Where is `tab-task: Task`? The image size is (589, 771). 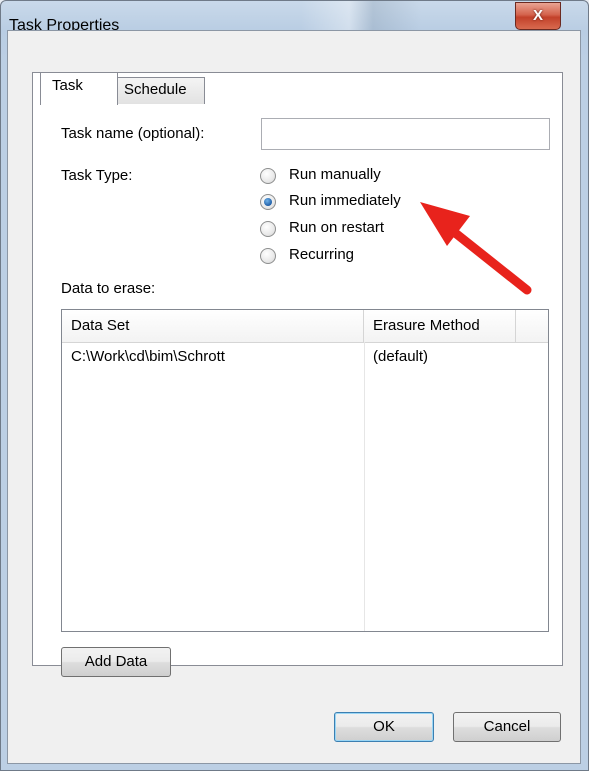
tab-task: Task is located at coordinates (79, 88).